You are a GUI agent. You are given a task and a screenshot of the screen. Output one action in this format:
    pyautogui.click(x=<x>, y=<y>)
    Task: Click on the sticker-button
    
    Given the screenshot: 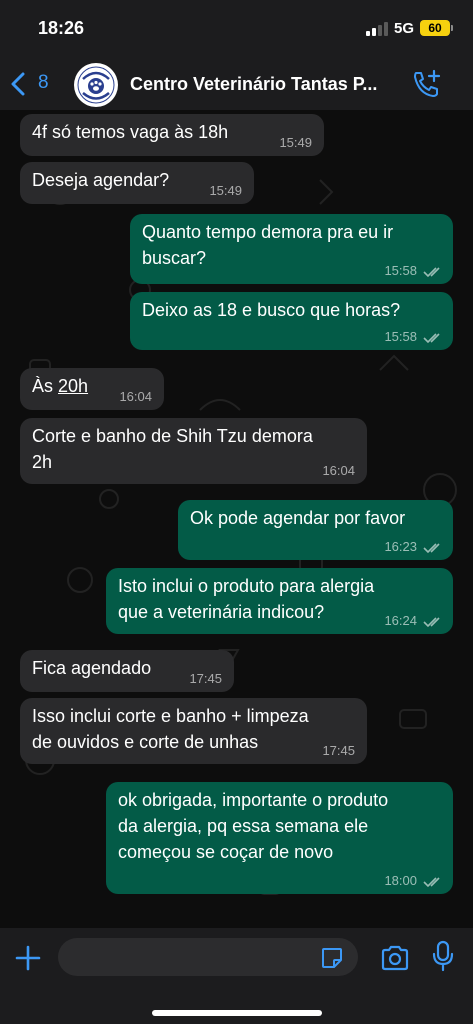 What is the action you would take?
    pyautogui.click(x=332, y=958)
    